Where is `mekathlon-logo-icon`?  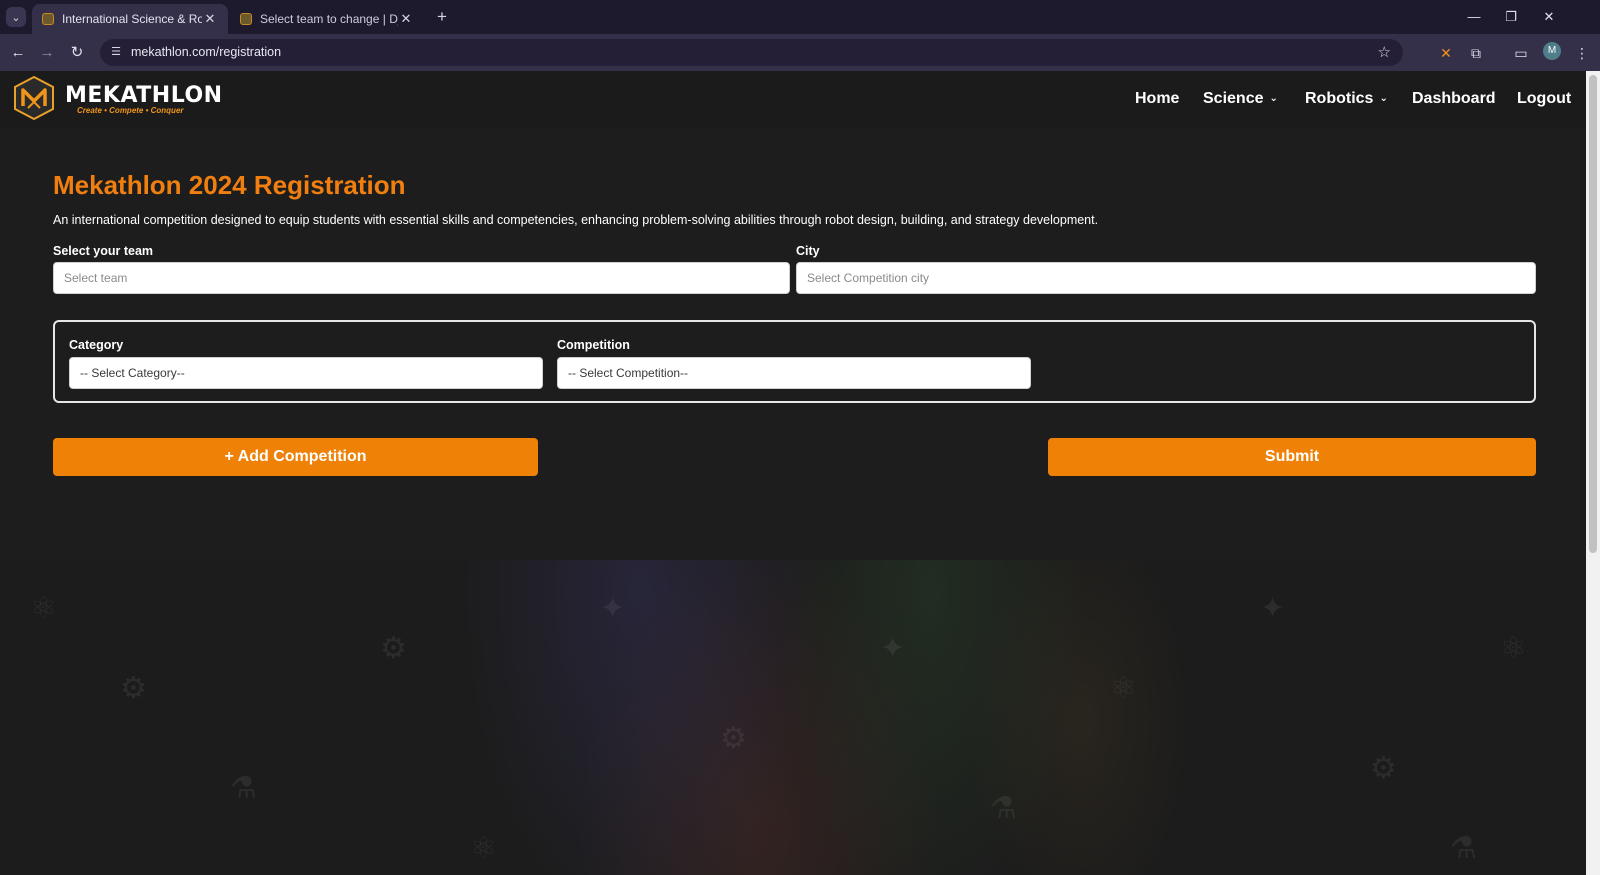
mekathlon-logo-icon is located at coordinates (34, 98).